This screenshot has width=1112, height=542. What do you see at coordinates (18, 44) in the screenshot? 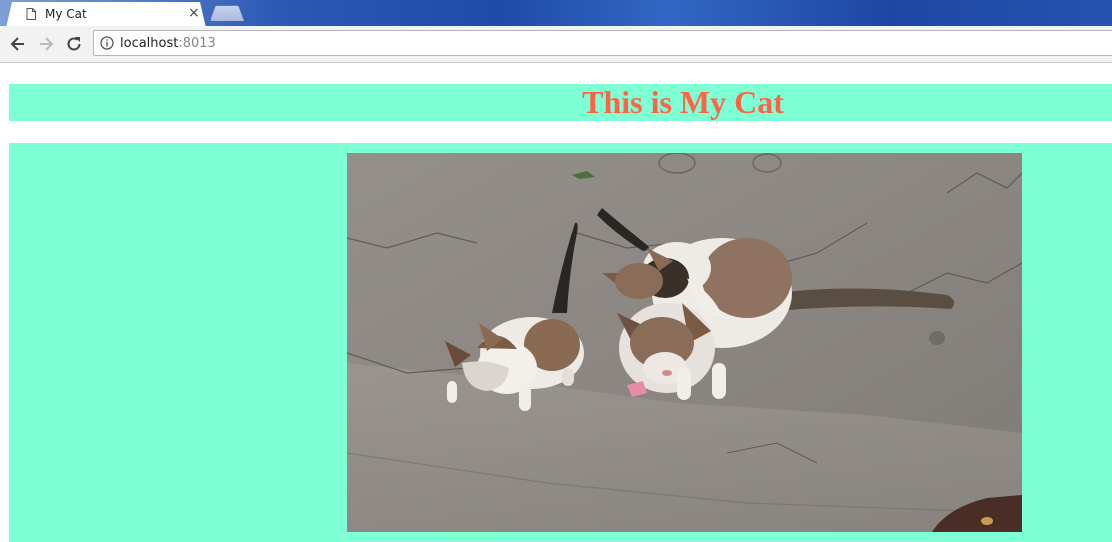
I see `arrow-left-icon` at bounding box center [18, 44].